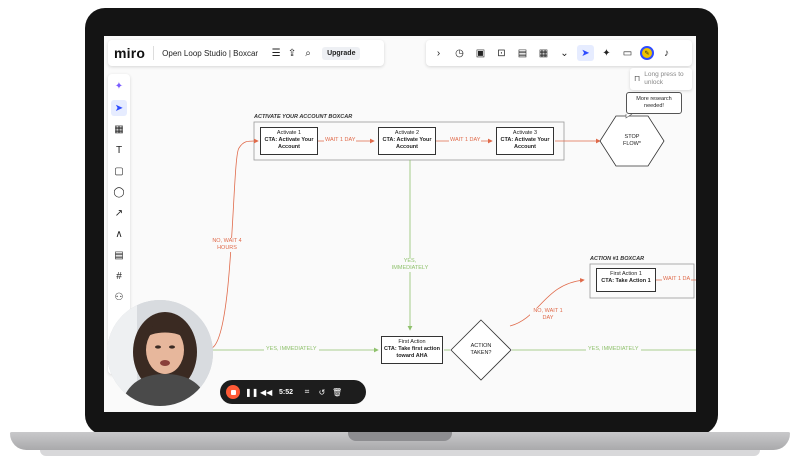 The image size is (800, 463). I want to click on stop-flow-label: STOP FLOW*, so click(632, 140).